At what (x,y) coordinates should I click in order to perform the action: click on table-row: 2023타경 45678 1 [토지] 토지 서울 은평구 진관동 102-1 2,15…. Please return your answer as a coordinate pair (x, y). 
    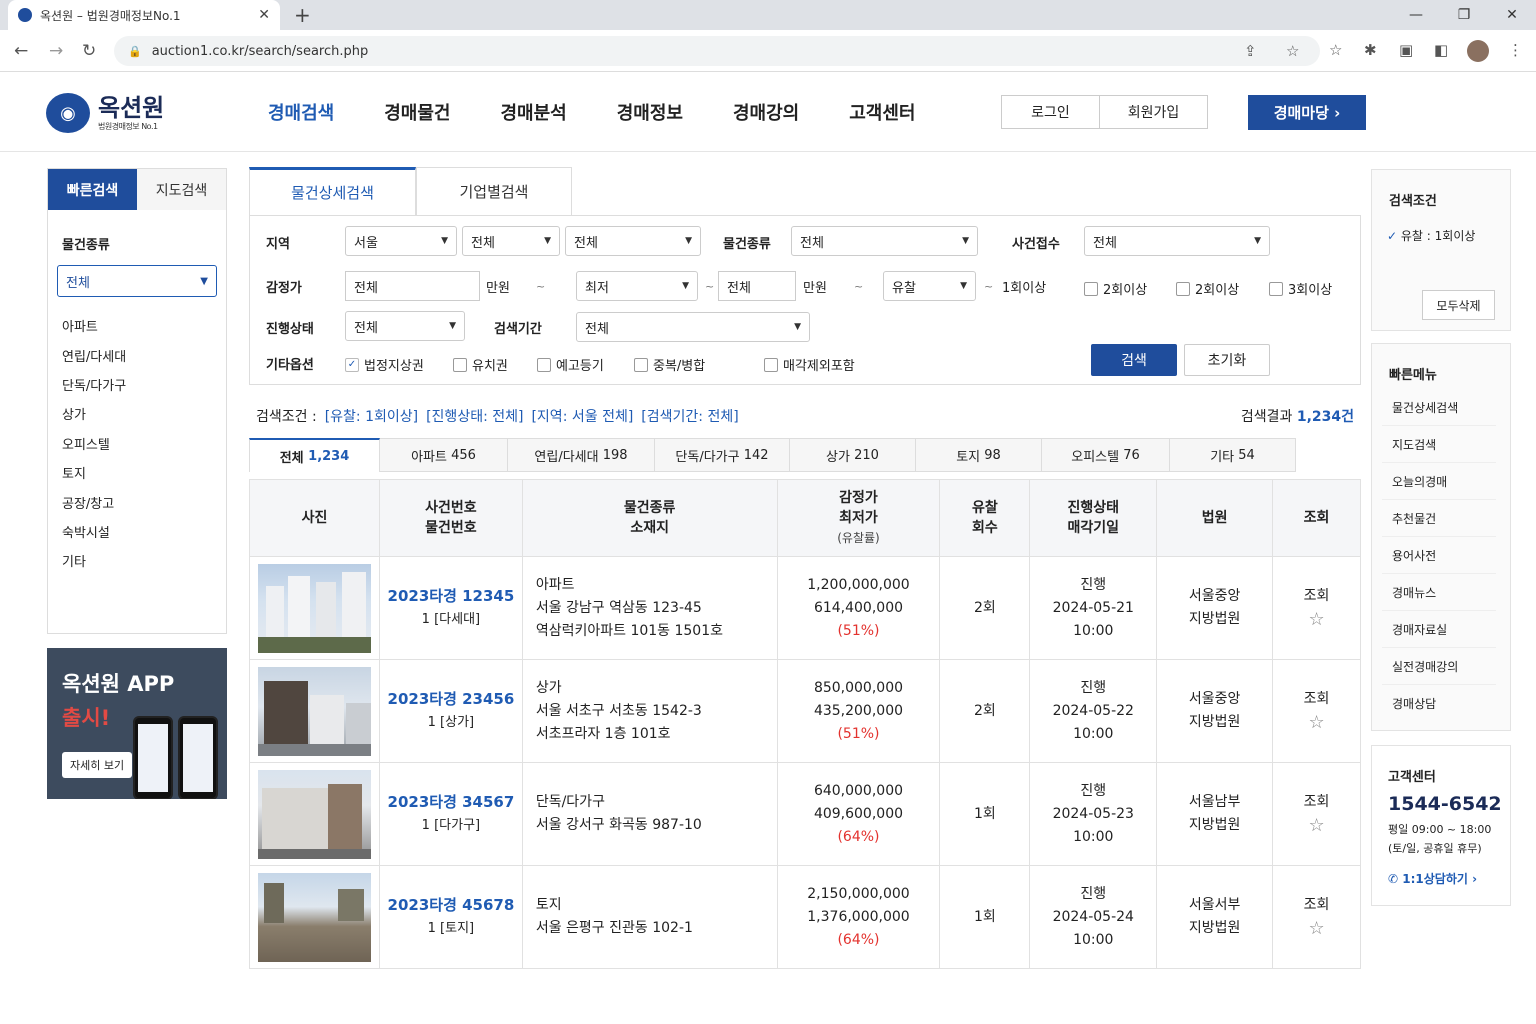
    Looking at the image, I should click on (805, 917).